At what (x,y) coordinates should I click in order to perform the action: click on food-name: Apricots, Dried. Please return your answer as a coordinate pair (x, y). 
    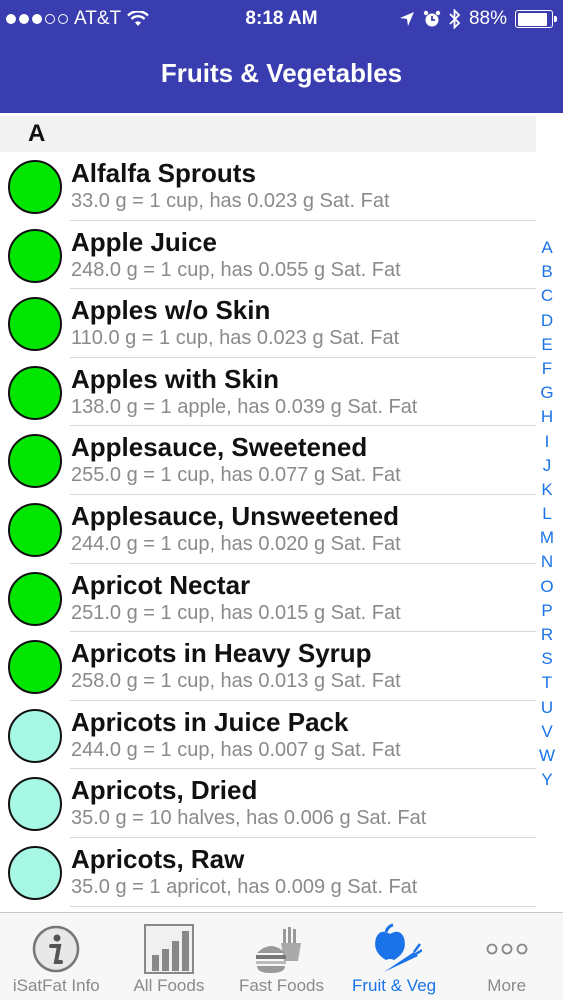
    Looking at the image, I should click on (164, 790).